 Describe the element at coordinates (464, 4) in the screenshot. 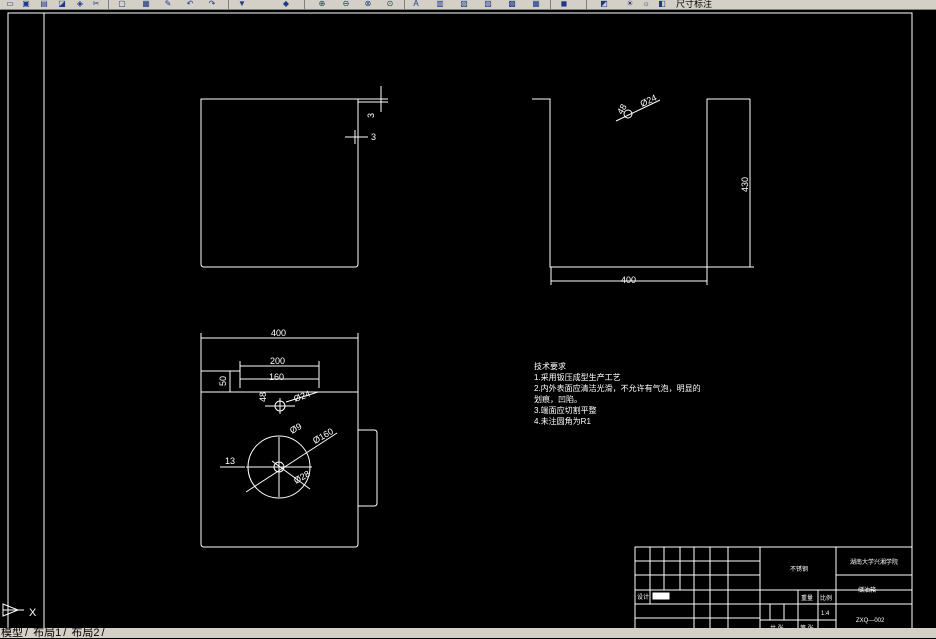

I see `markup-icon: ▧` at that location.